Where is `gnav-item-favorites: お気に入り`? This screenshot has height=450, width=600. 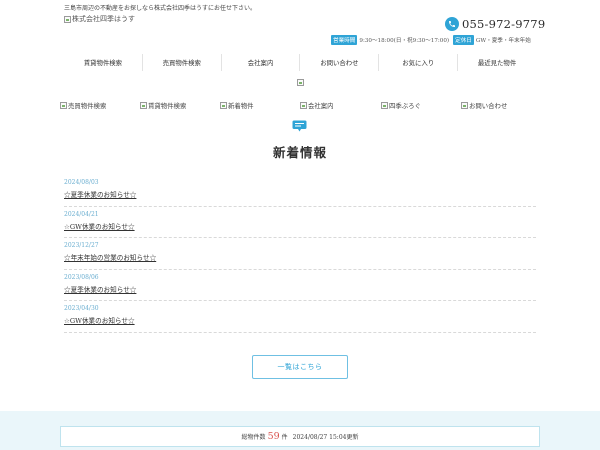 gnav-item-favorites: お気に入り is located at coordinates (417, 62).